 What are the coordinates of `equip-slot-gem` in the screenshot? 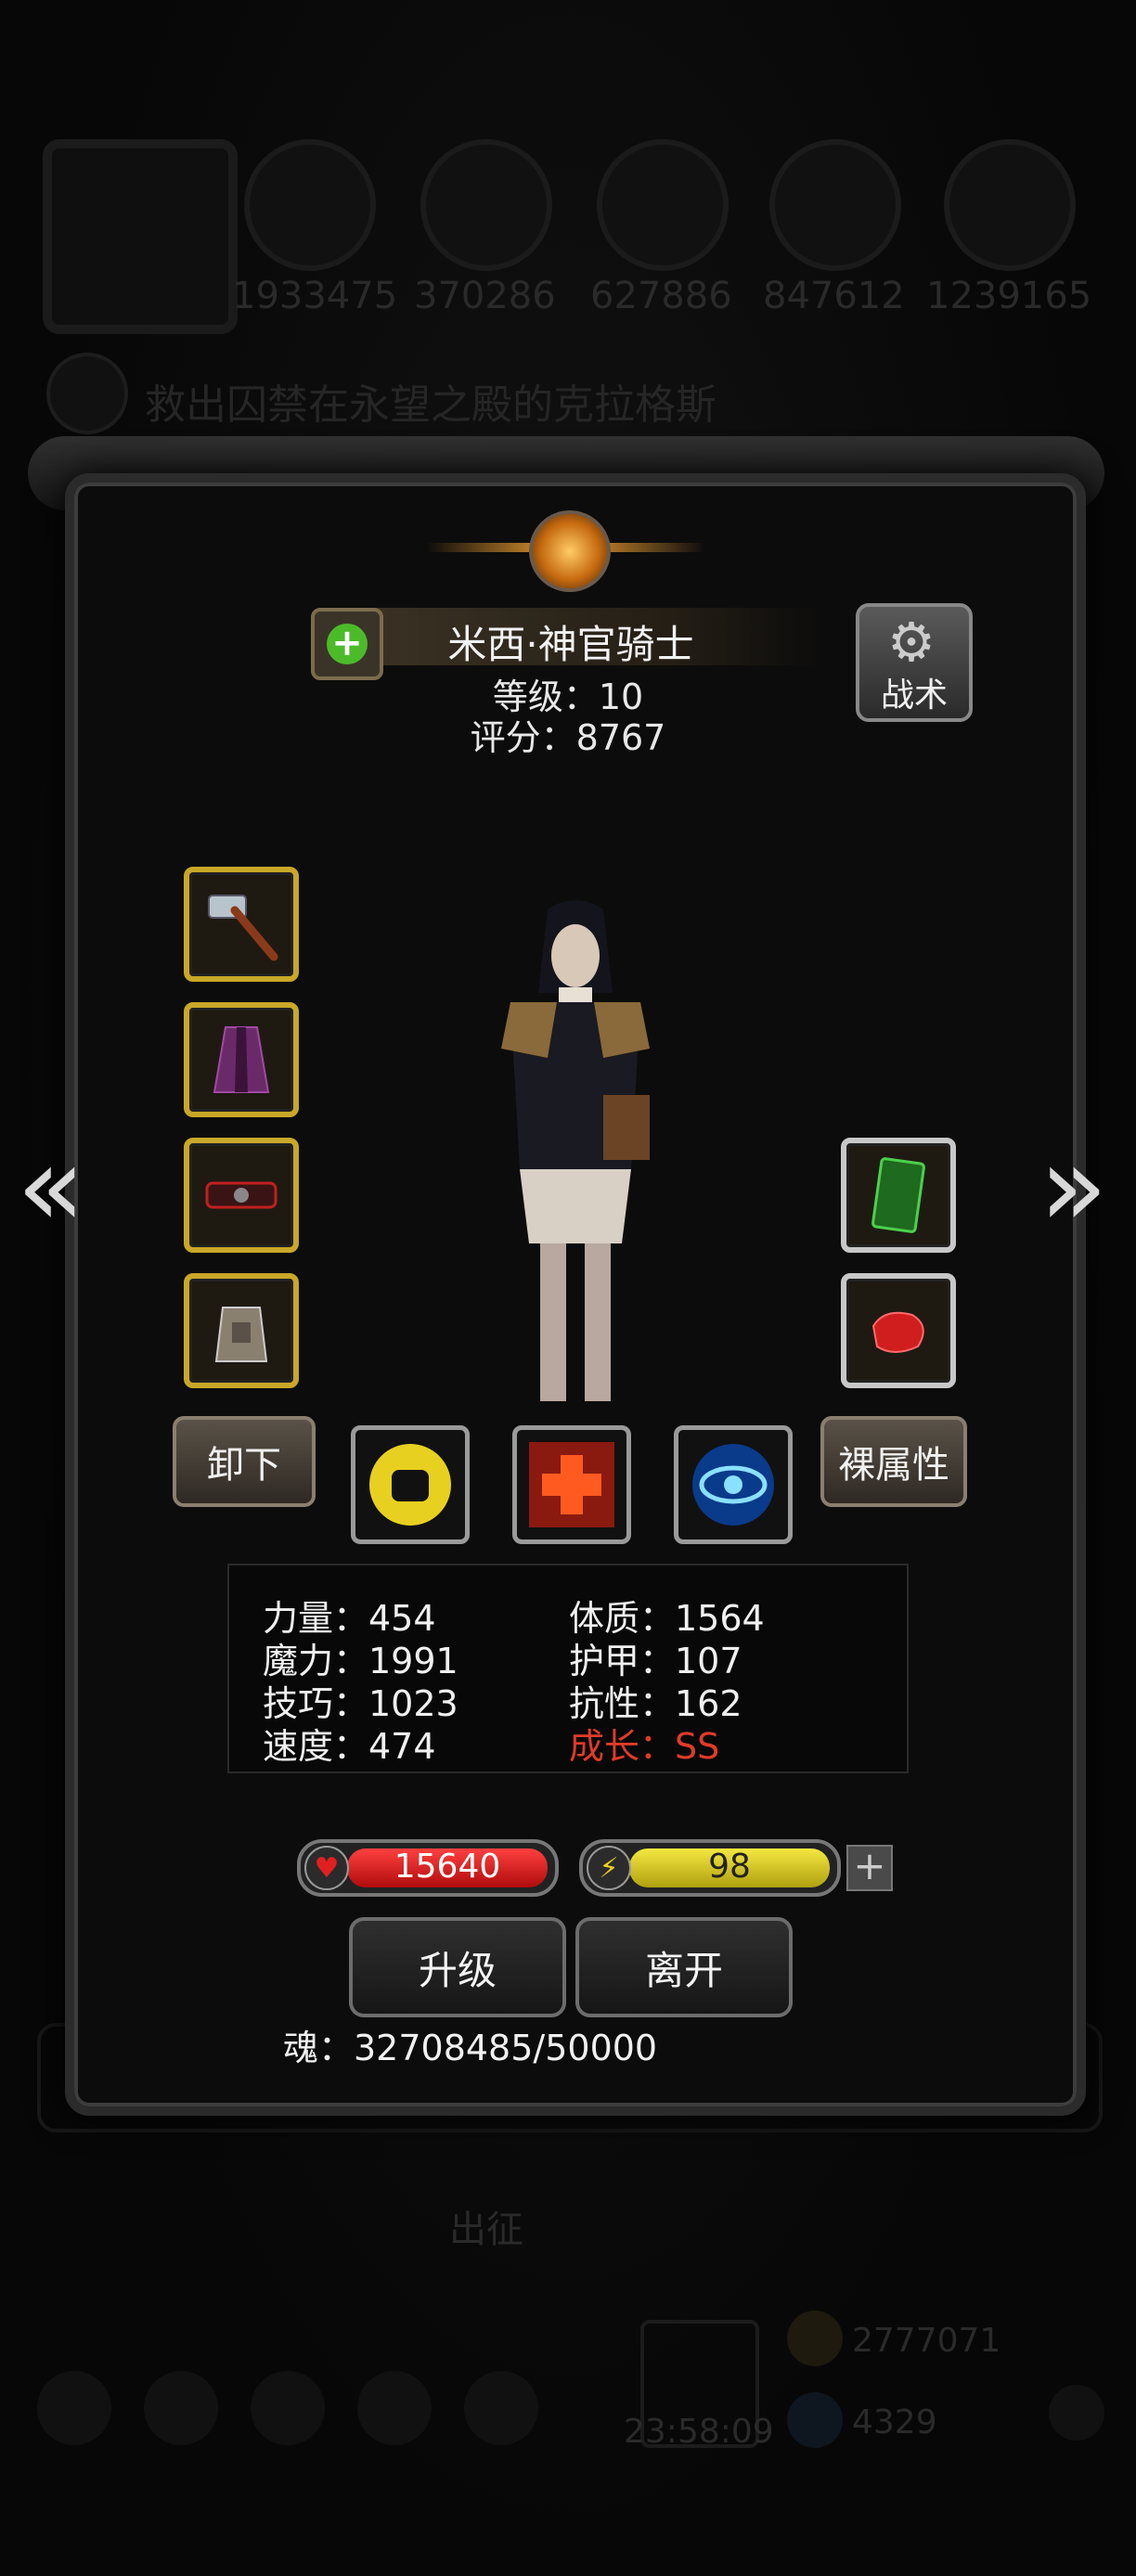 It's located at (898, 1330).